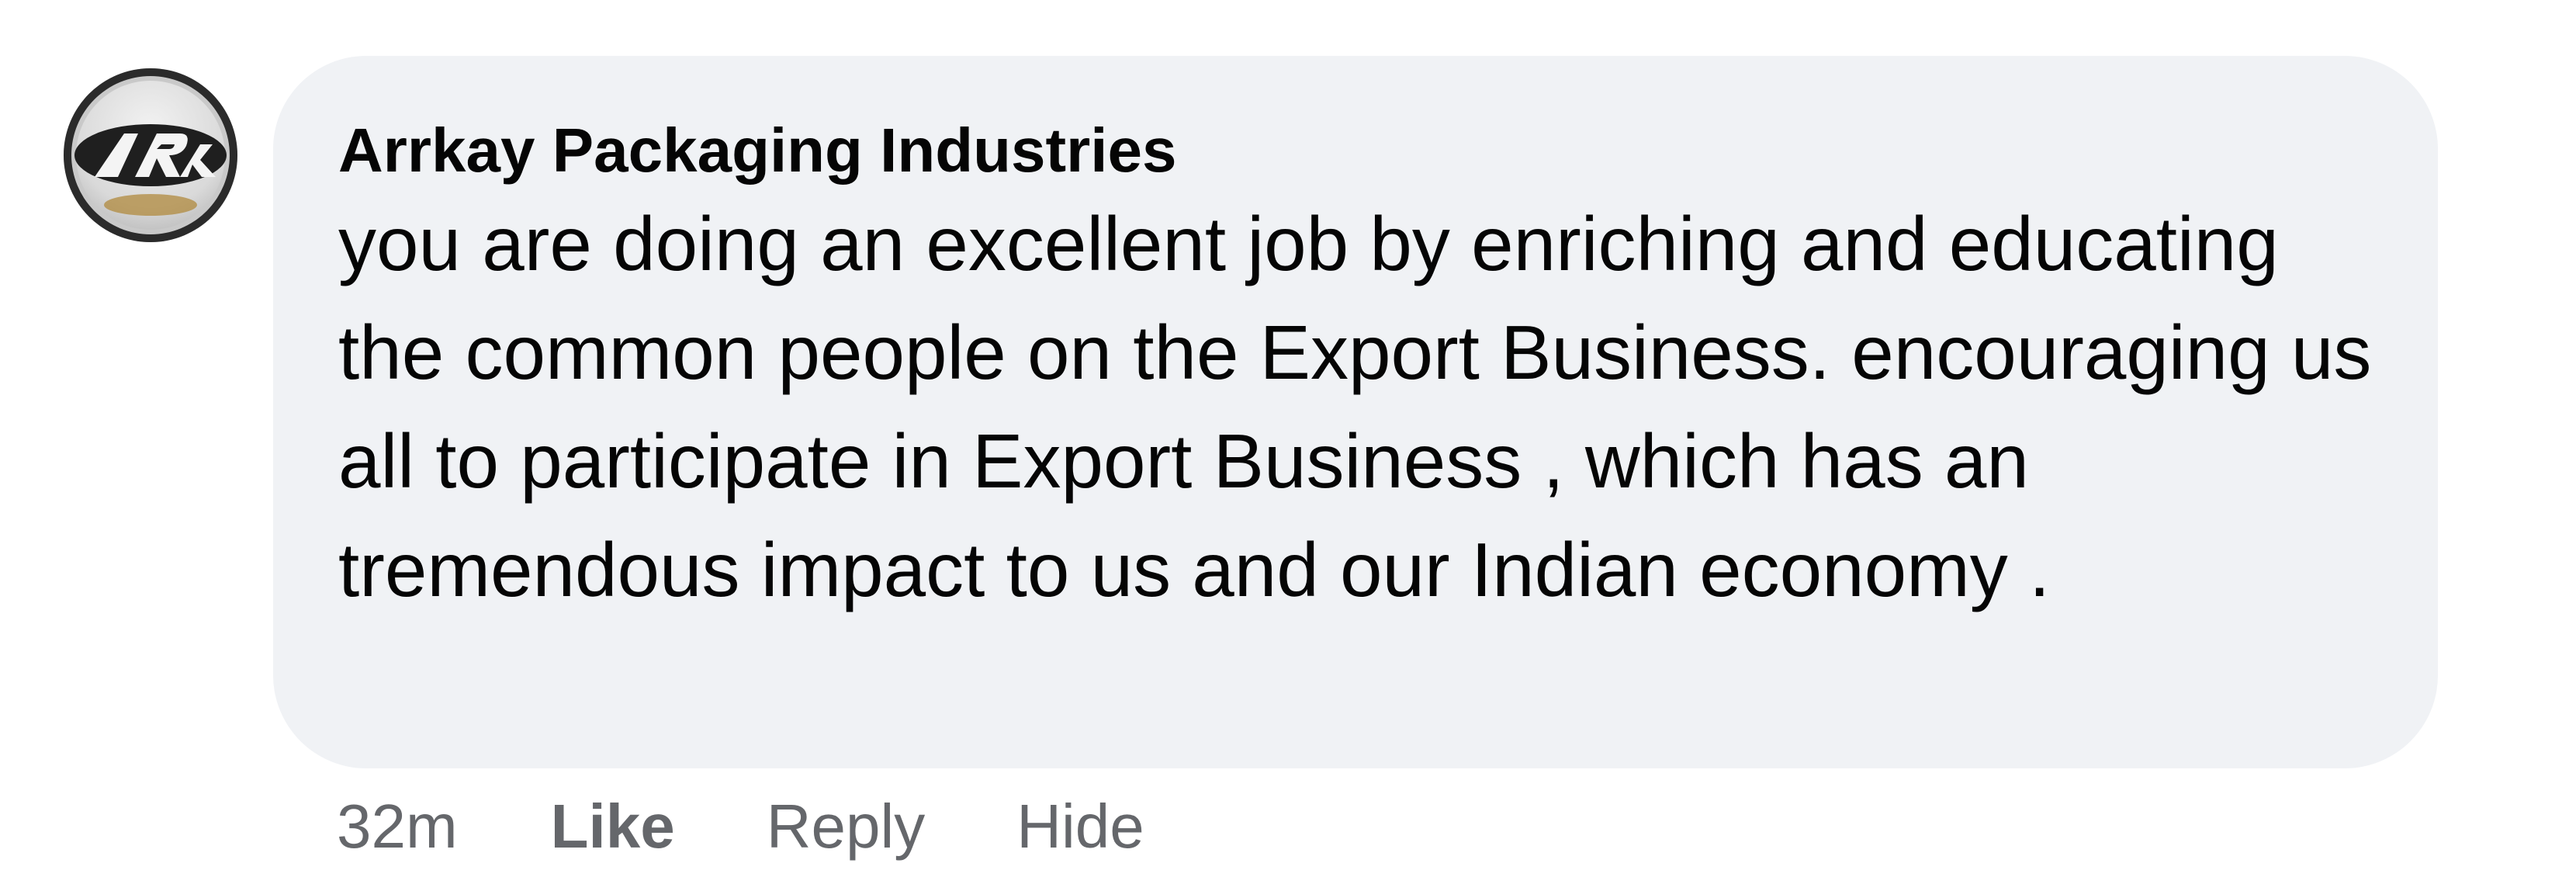 This screenshot has height=891, width=2576. I want to click on hide-button: Hide, so click(1080, 826).